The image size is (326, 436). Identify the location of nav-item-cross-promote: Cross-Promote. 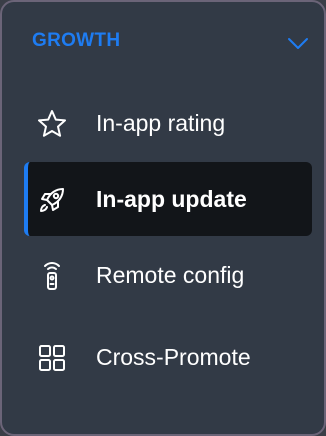
(168, 357).